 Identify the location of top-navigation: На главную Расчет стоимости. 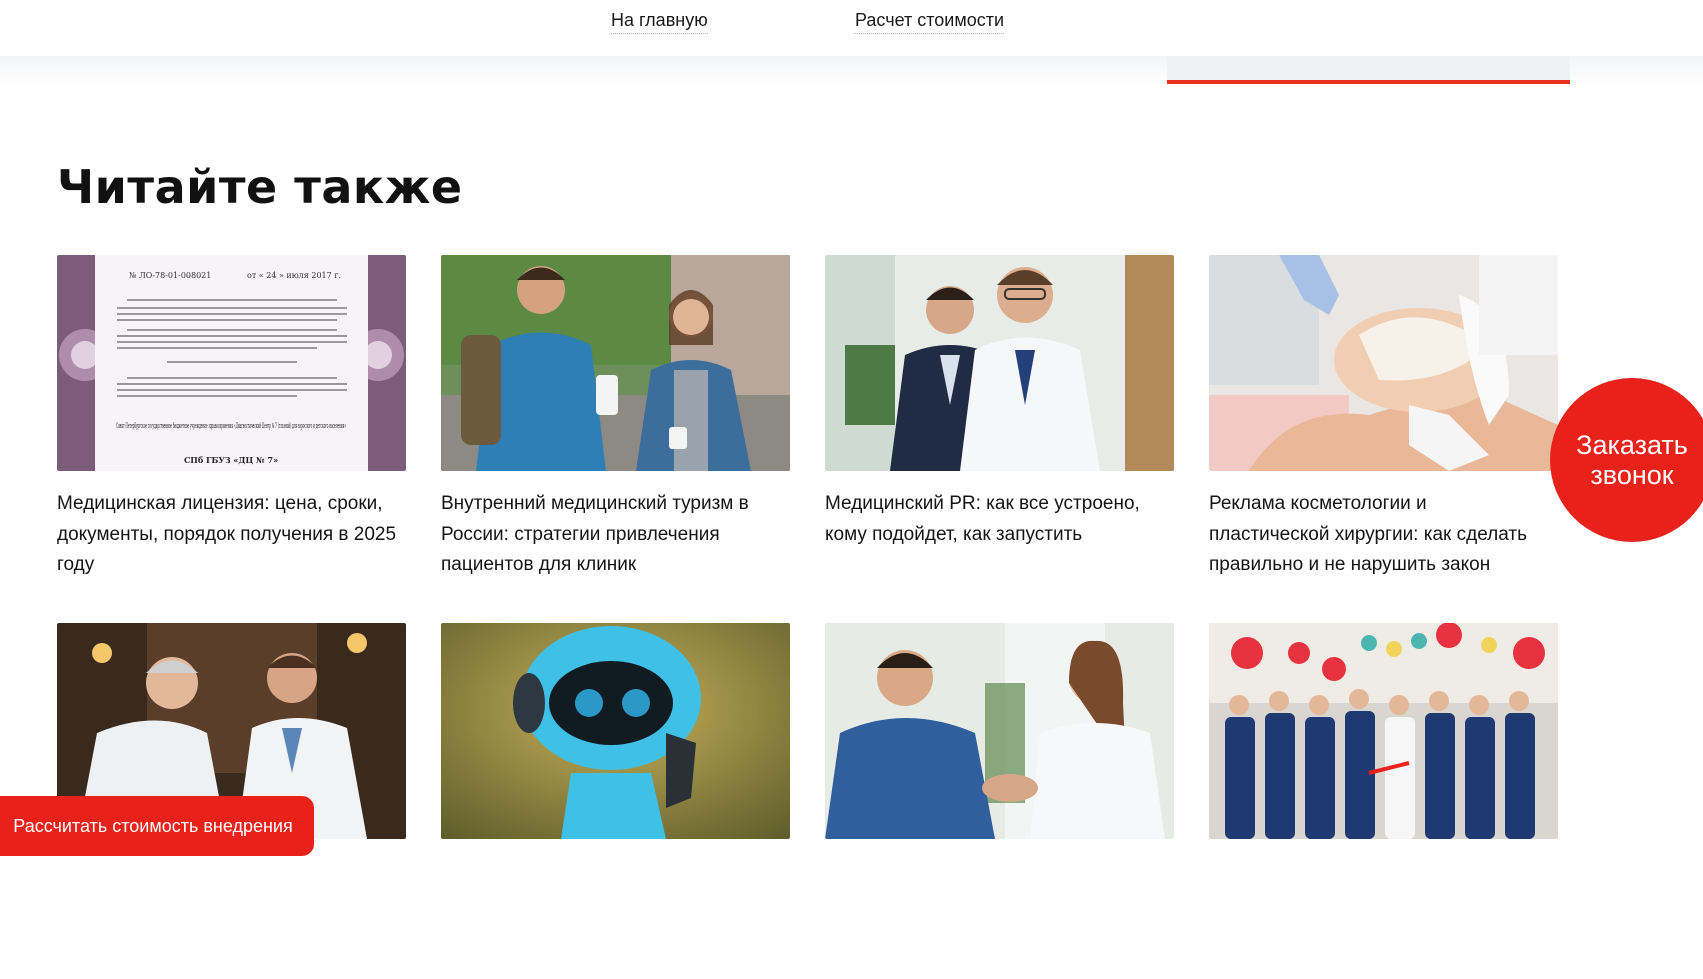
(851, 28).